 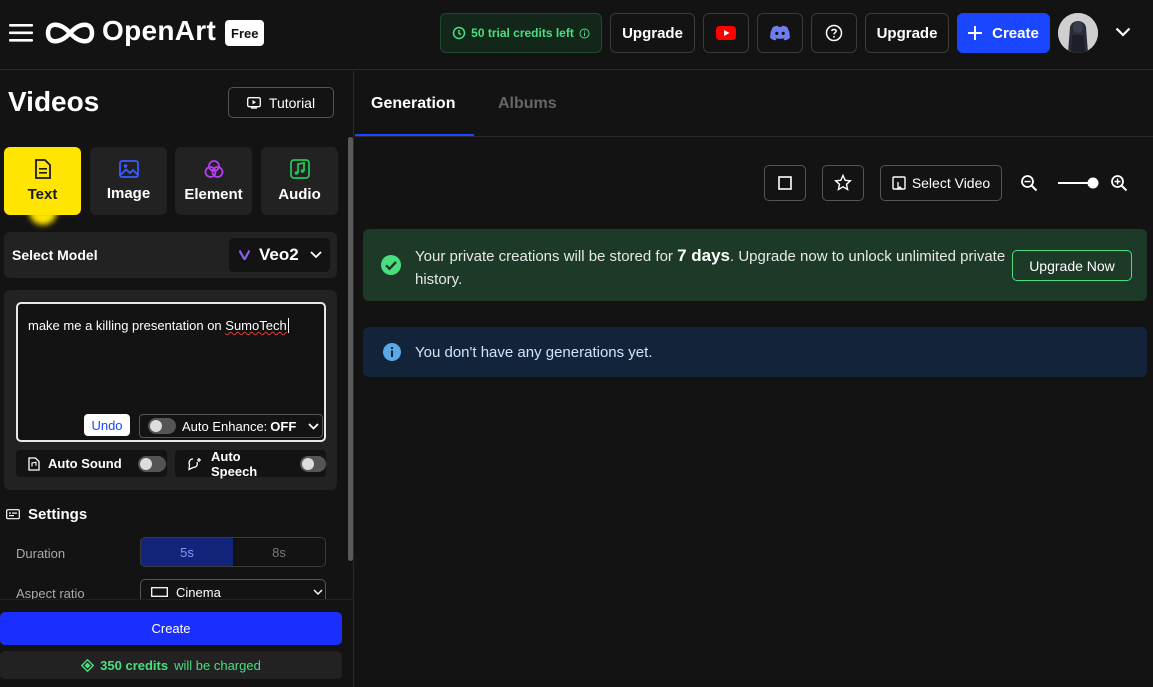 I want to click on tab-image-label: Image, so click(x=128, y=193).